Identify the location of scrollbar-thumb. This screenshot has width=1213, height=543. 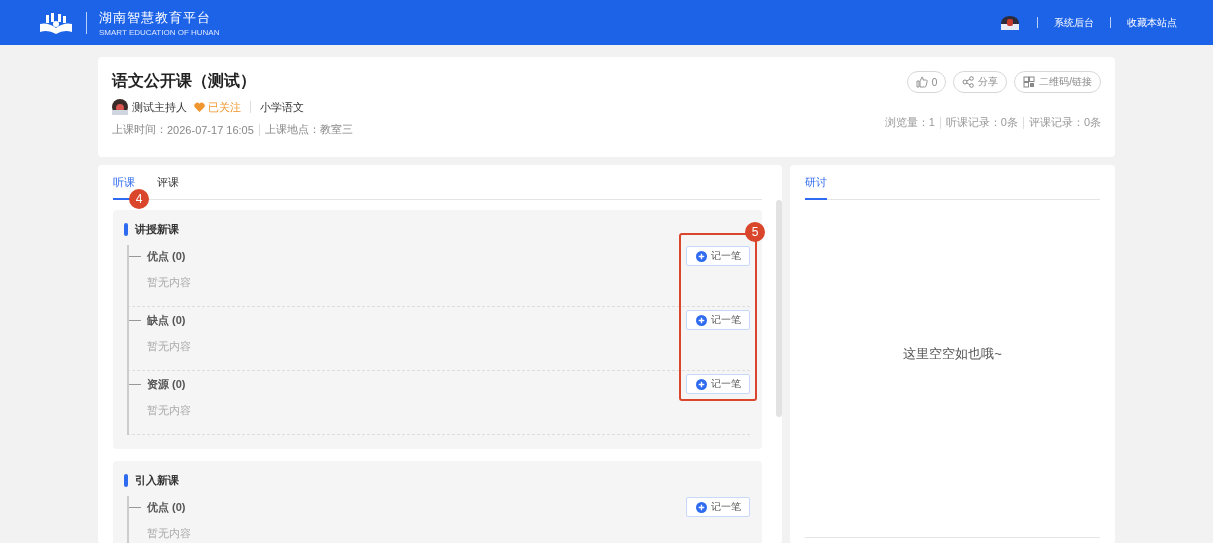
(779, 308).